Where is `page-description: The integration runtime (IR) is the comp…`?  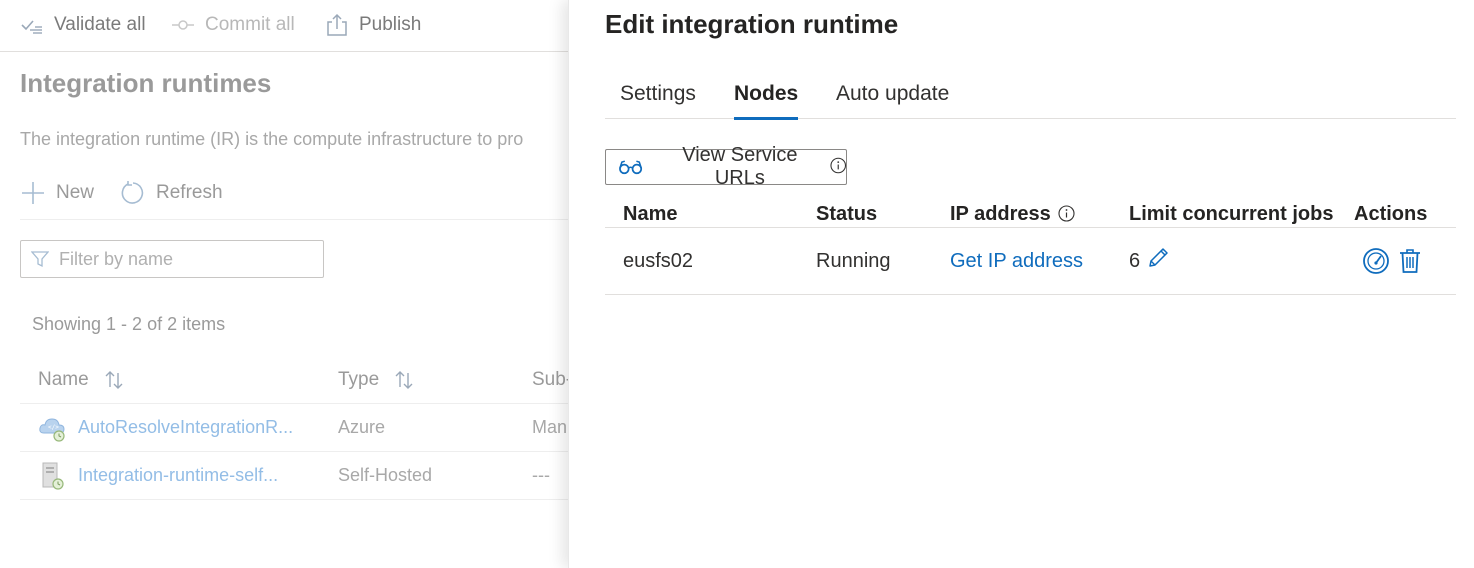 page-description: The integration runtime (IR) is the comp… is located at coordinates (272, 139).